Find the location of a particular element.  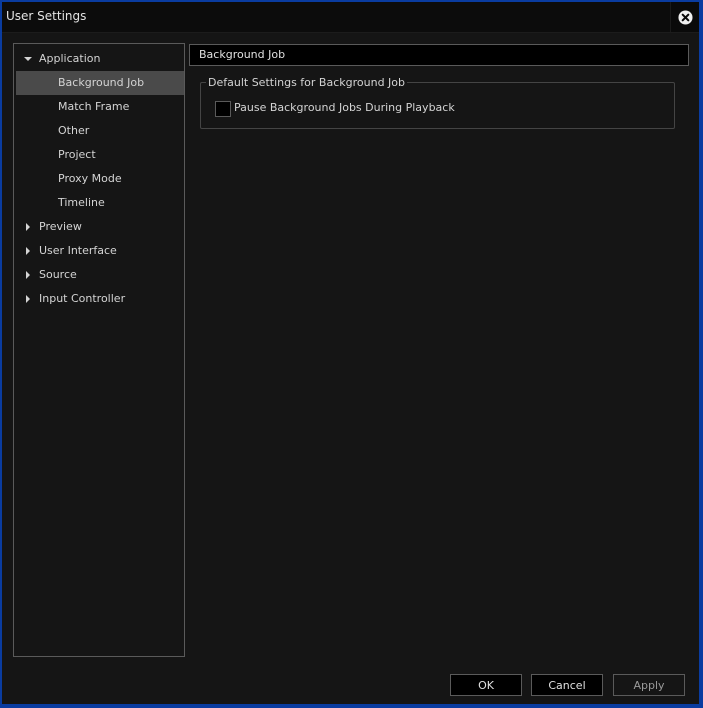

section-title: Background Job is located at coordinates (242, 54).